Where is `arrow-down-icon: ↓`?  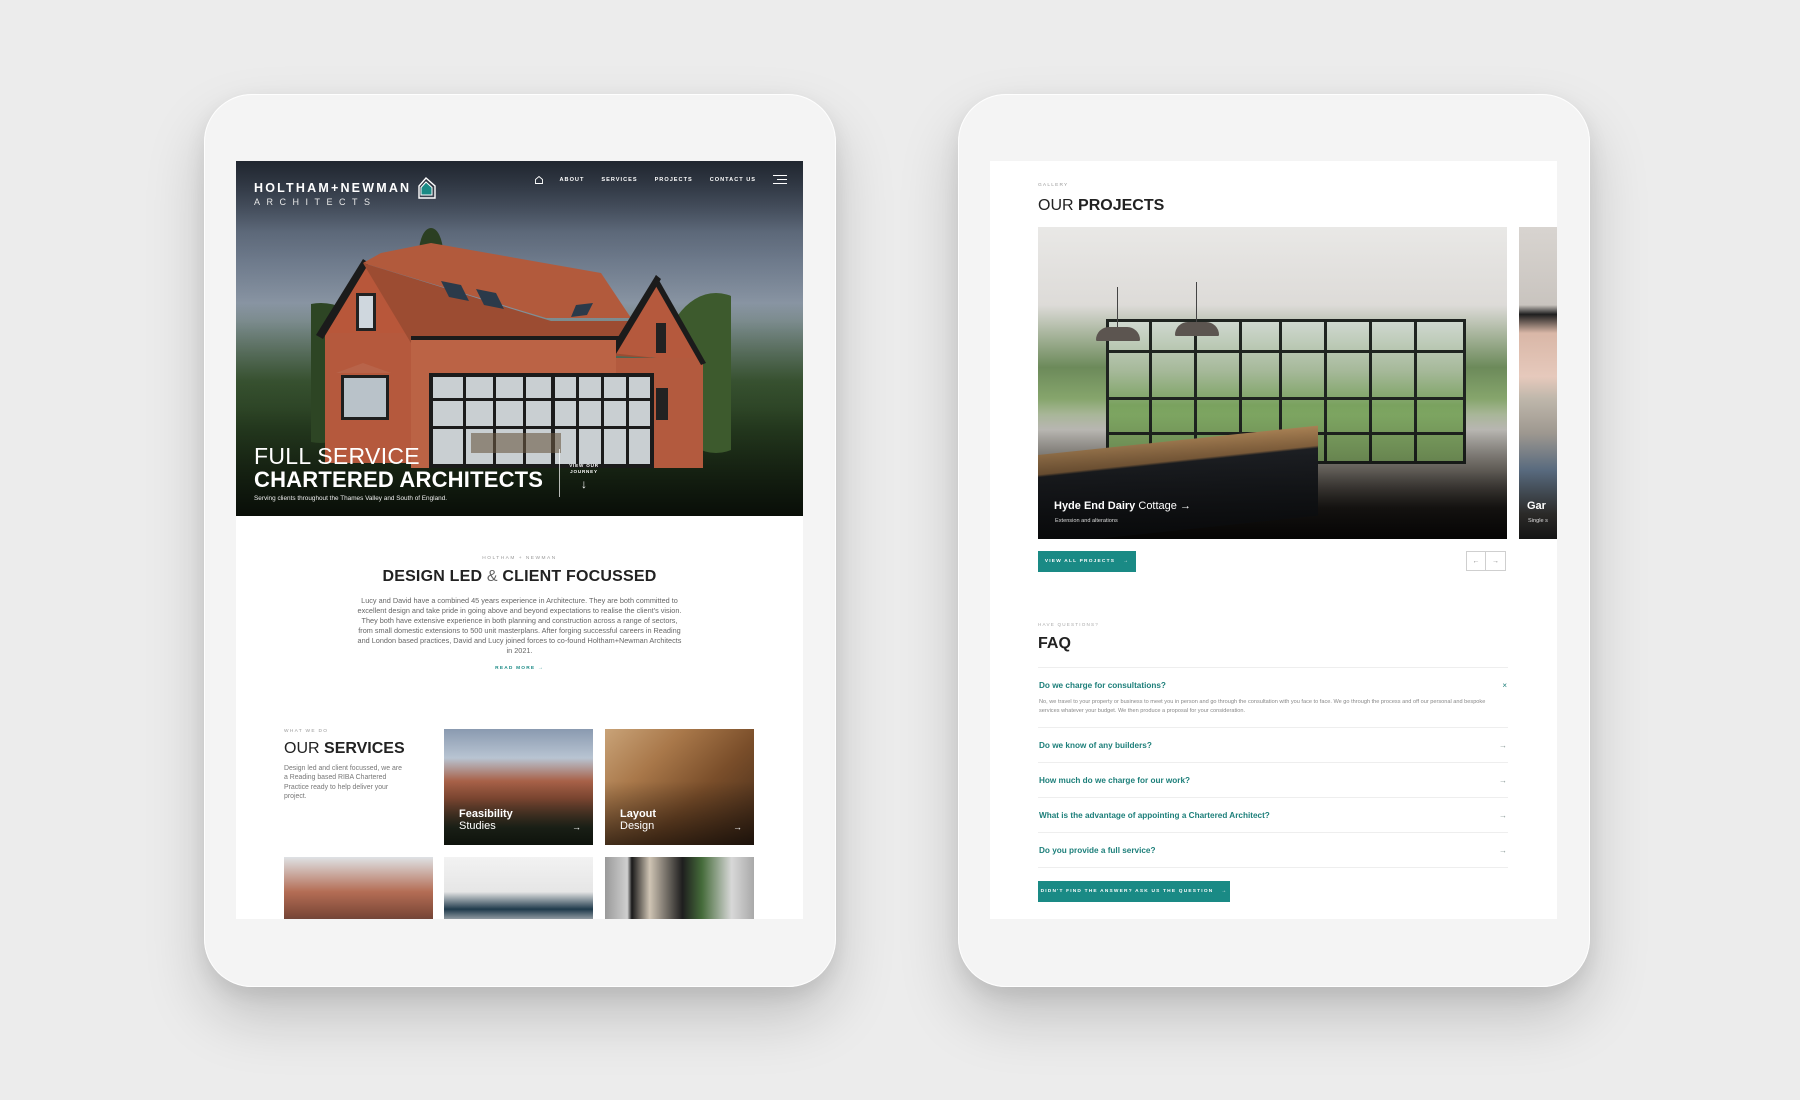
arrow-down-icon: ↓ is located at coordinates (584, 484).